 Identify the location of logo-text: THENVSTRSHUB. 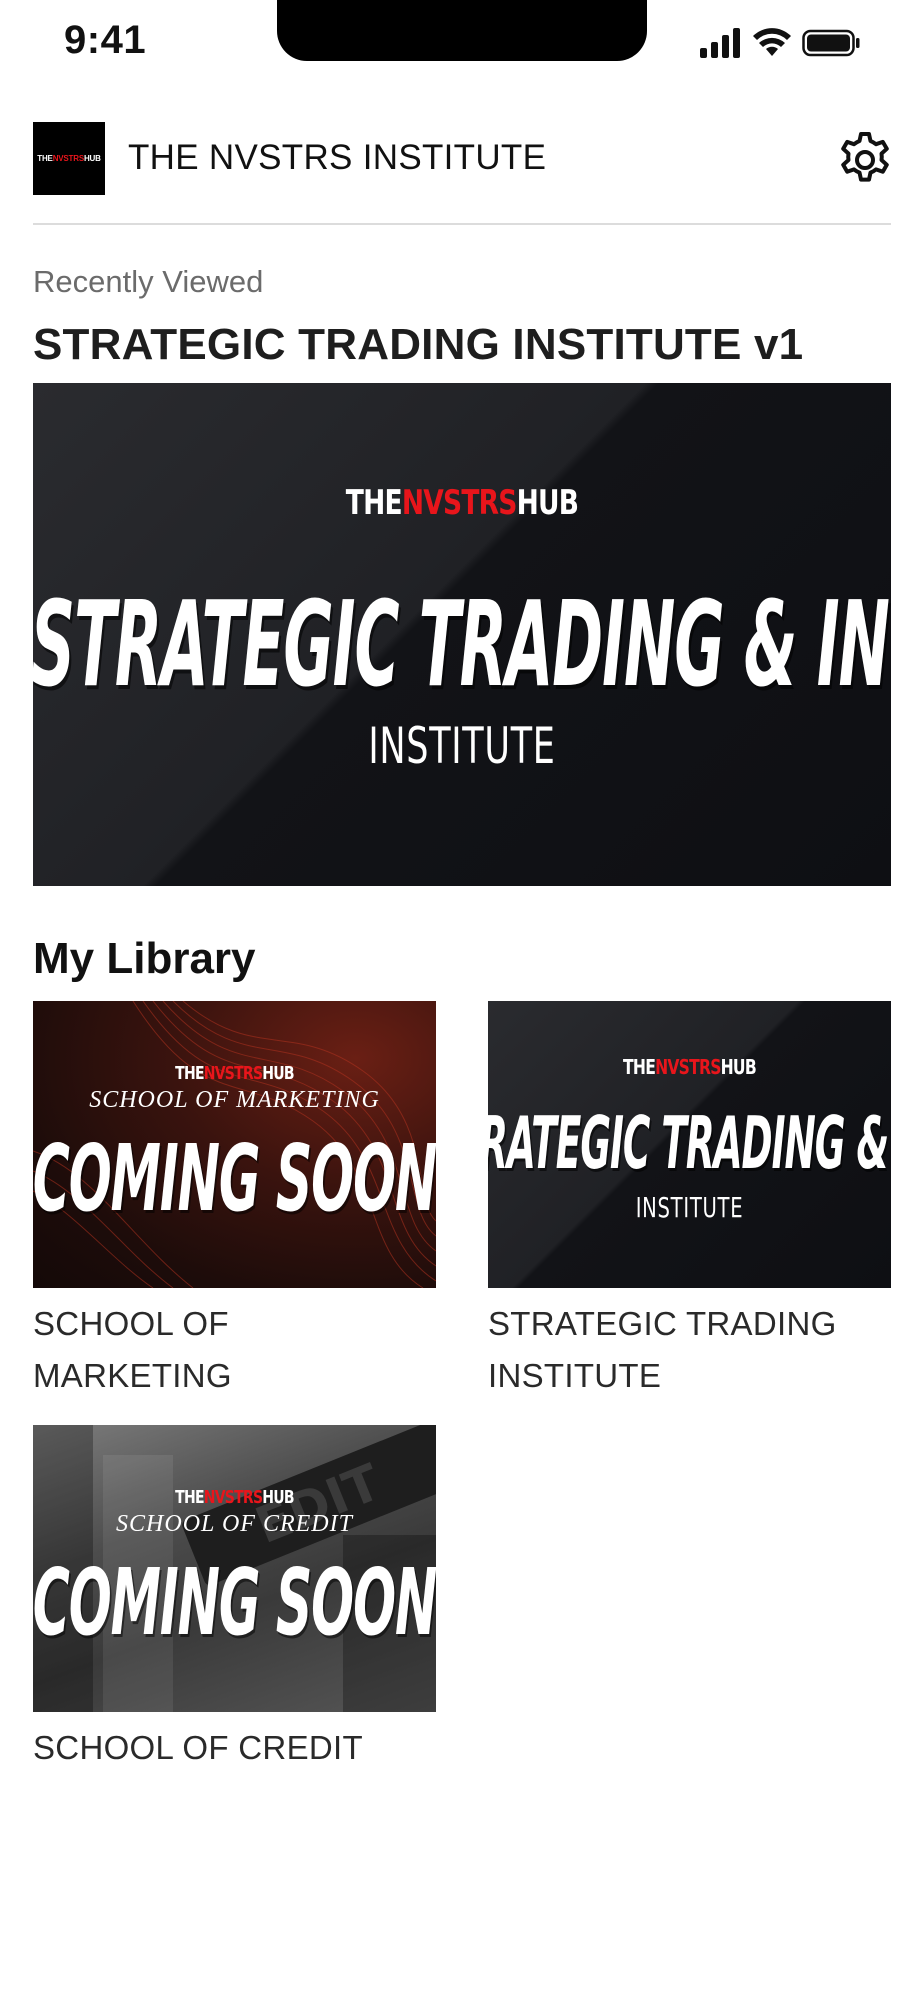
(69, 158).